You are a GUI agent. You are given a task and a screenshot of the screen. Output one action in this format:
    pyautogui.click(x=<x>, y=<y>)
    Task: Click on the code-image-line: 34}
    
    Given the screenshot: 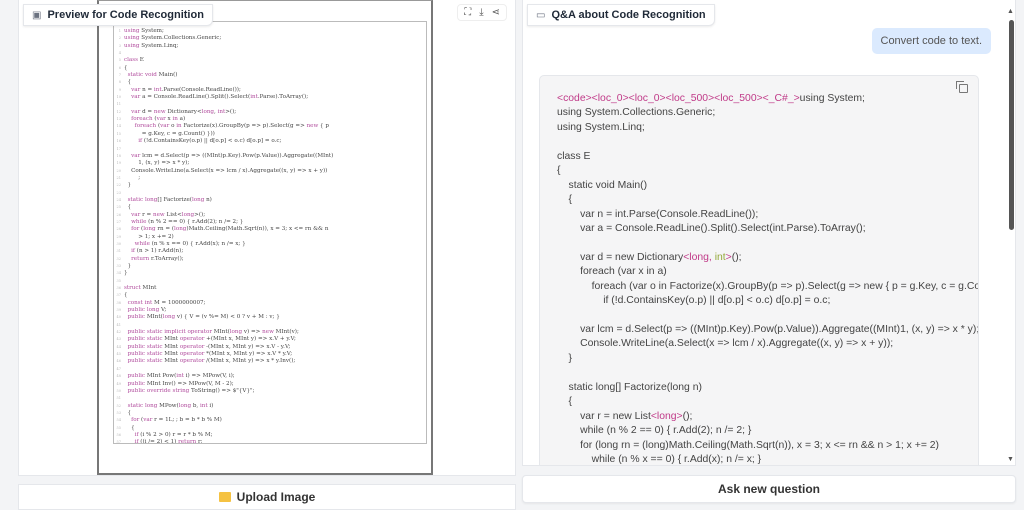 What is the action you would take?
    pyautogui.click(x=270, y=273)
    